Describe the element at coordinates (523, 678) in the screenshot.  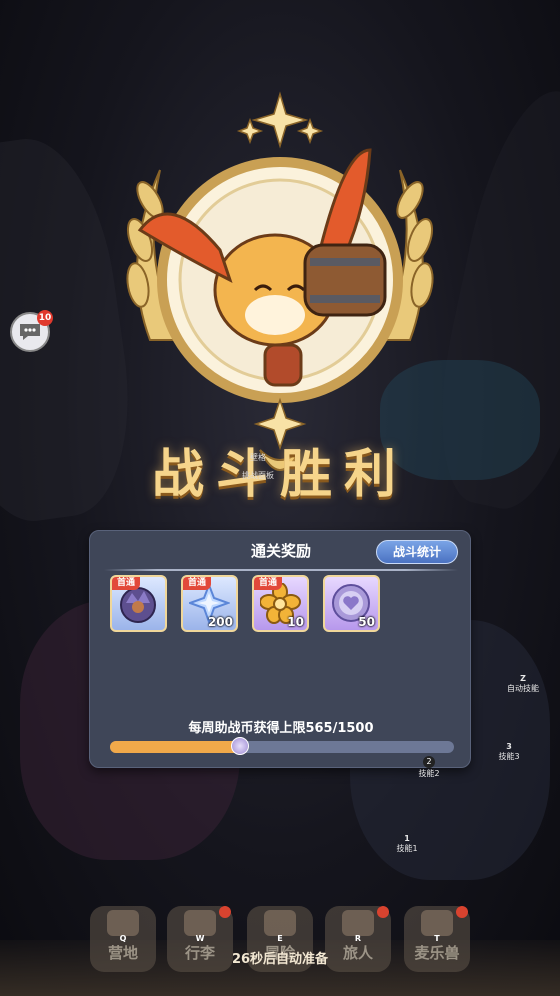
I see `hint-key: Z` at that location.